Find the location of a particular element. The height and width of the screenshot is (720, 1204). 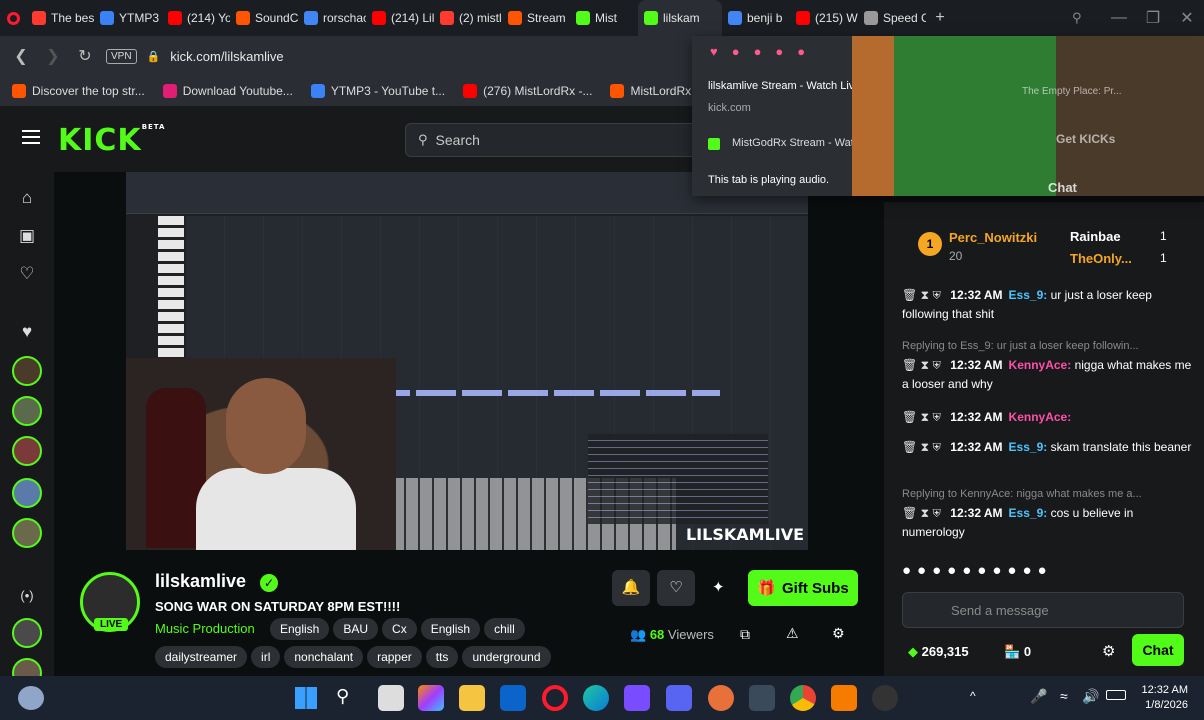

back-button: ❮ is located at coordinates (21, 56).